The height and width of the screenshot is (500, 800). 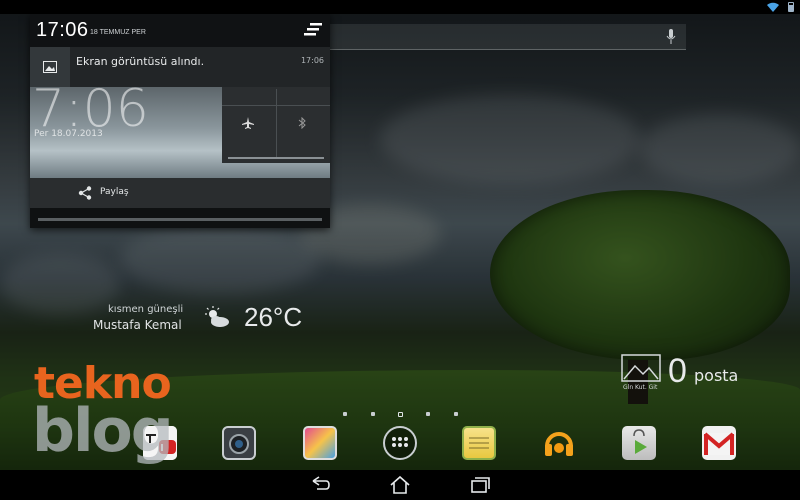 I want to click on watermark-blog: blog, so click(x=103, y=431).